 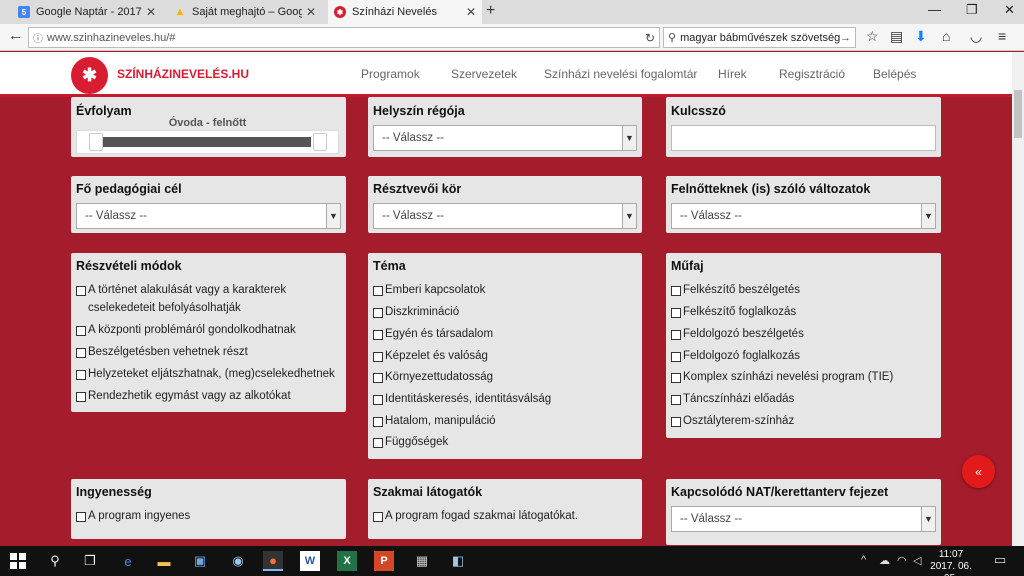 I want to click on checkbox-option: Feldolgozó beszélgetés, so click(x=737, y=335).